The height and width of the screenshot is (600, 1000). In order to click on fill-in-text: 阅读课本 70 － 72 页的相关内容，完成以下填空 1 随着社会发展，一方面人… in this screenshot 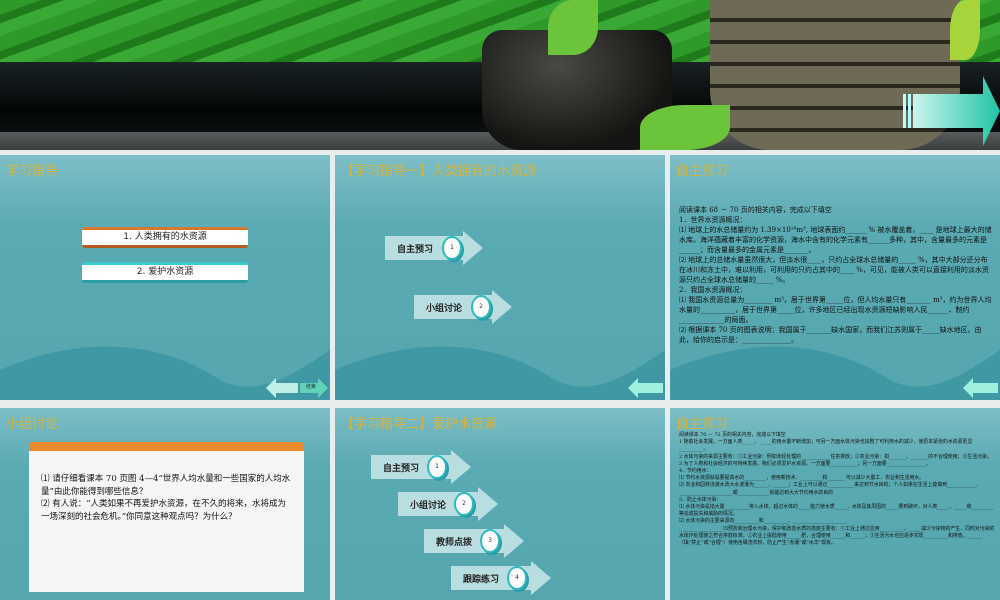, I will do `click(837, 489)`.